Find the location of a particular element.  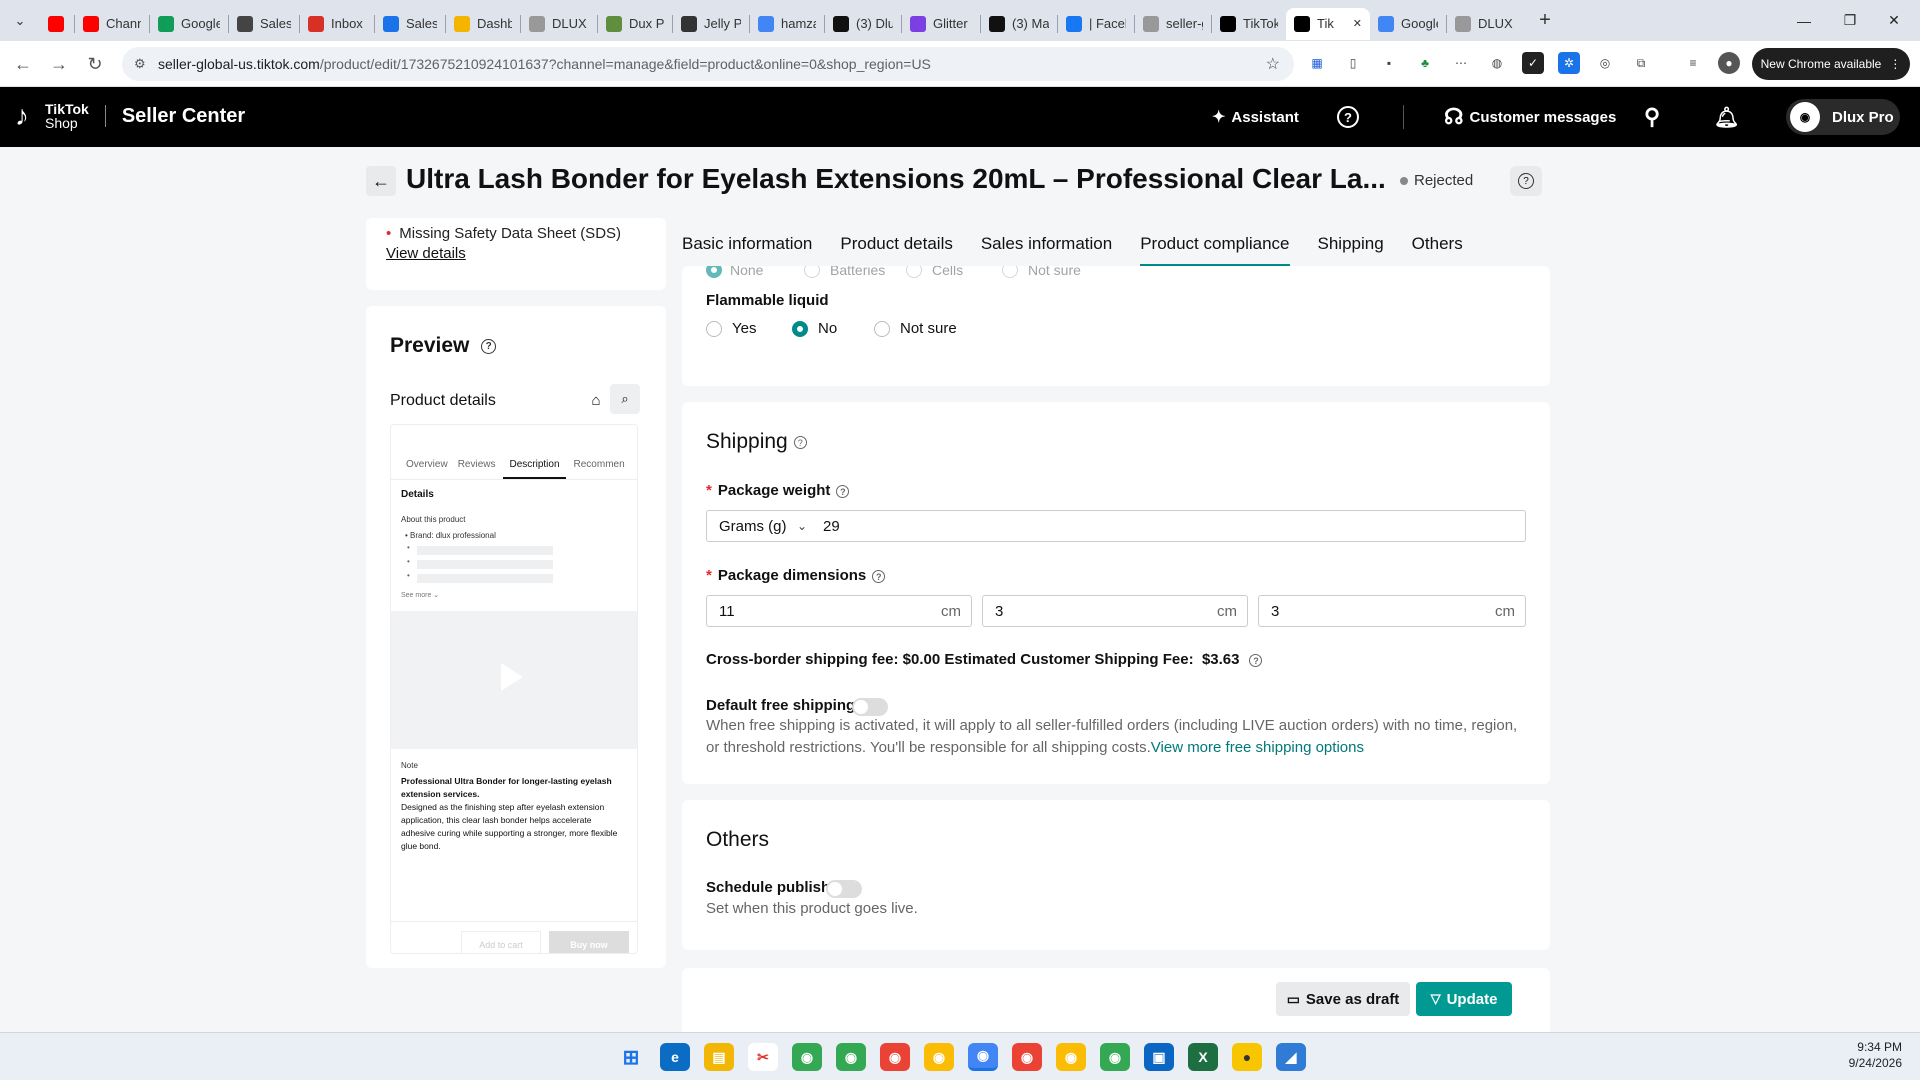

file-explorer-icon: ▤ is located at coordinates (719, 1057).